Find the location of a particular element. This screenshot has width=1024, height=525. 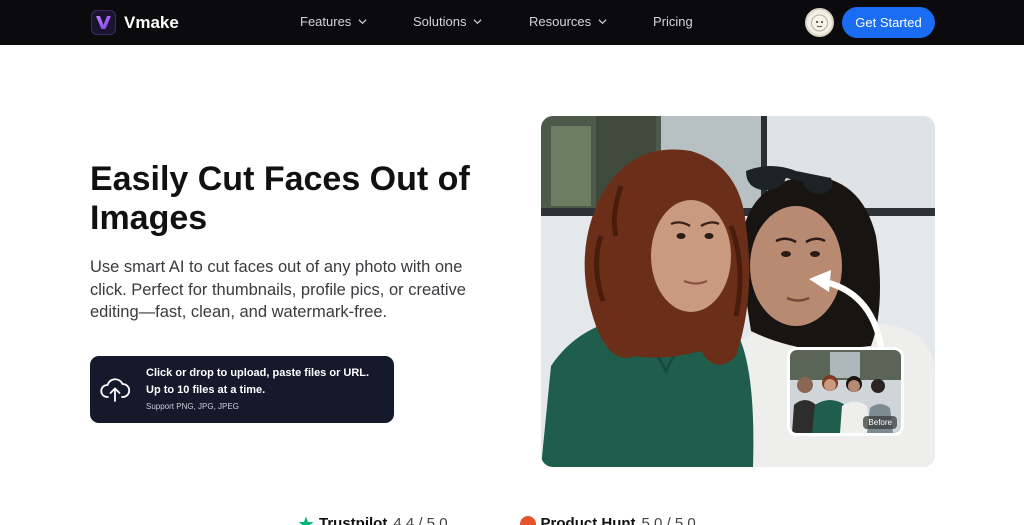

brand-logo: Vmake is located at coordinates (135, 22).